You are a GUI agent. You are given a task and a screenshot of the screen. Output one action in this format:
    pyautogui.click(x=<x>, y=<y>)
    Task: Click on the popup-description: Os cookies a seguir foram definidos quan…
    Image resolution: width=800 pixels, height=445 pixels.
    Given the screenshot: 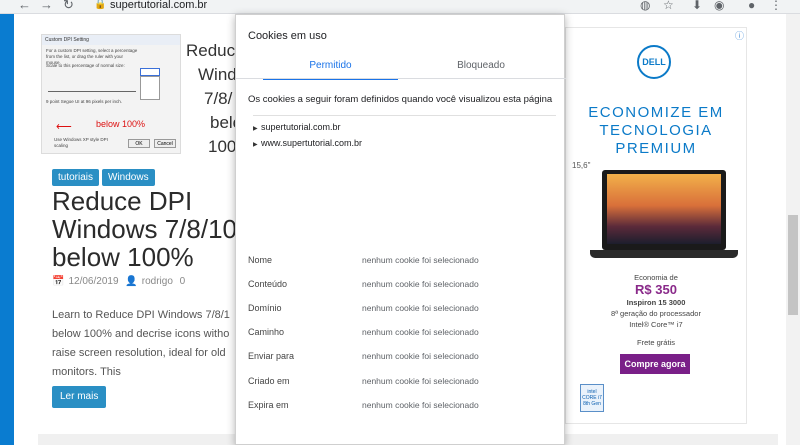 What is the action you would take?
    pyautogui.click(x=400, y=99)
    